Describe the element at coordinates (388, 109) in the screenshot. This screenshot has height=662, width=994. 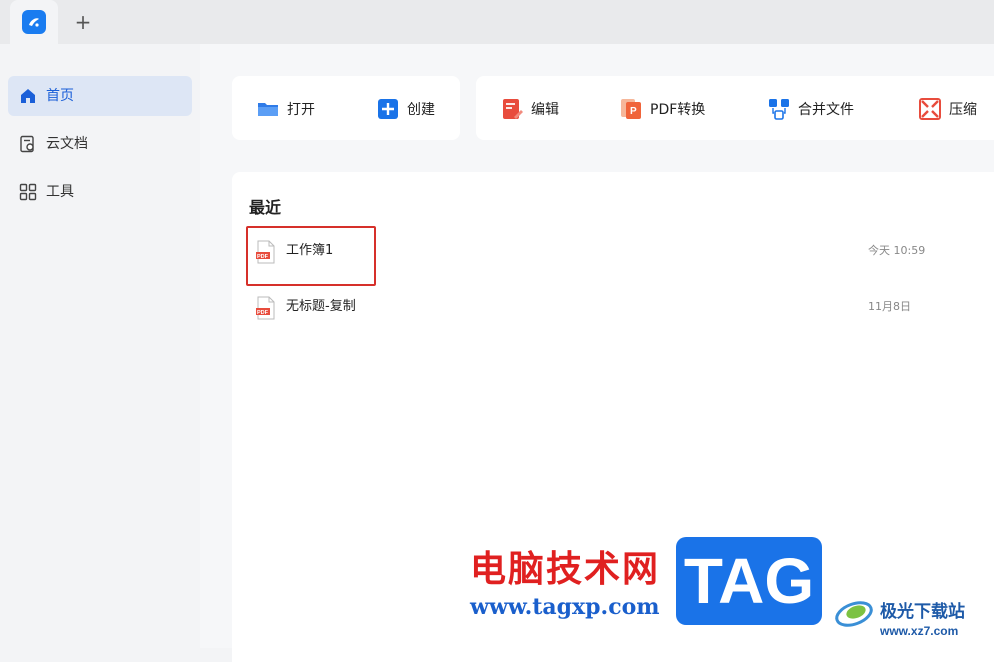
I see `plus-square-icon` at that location.